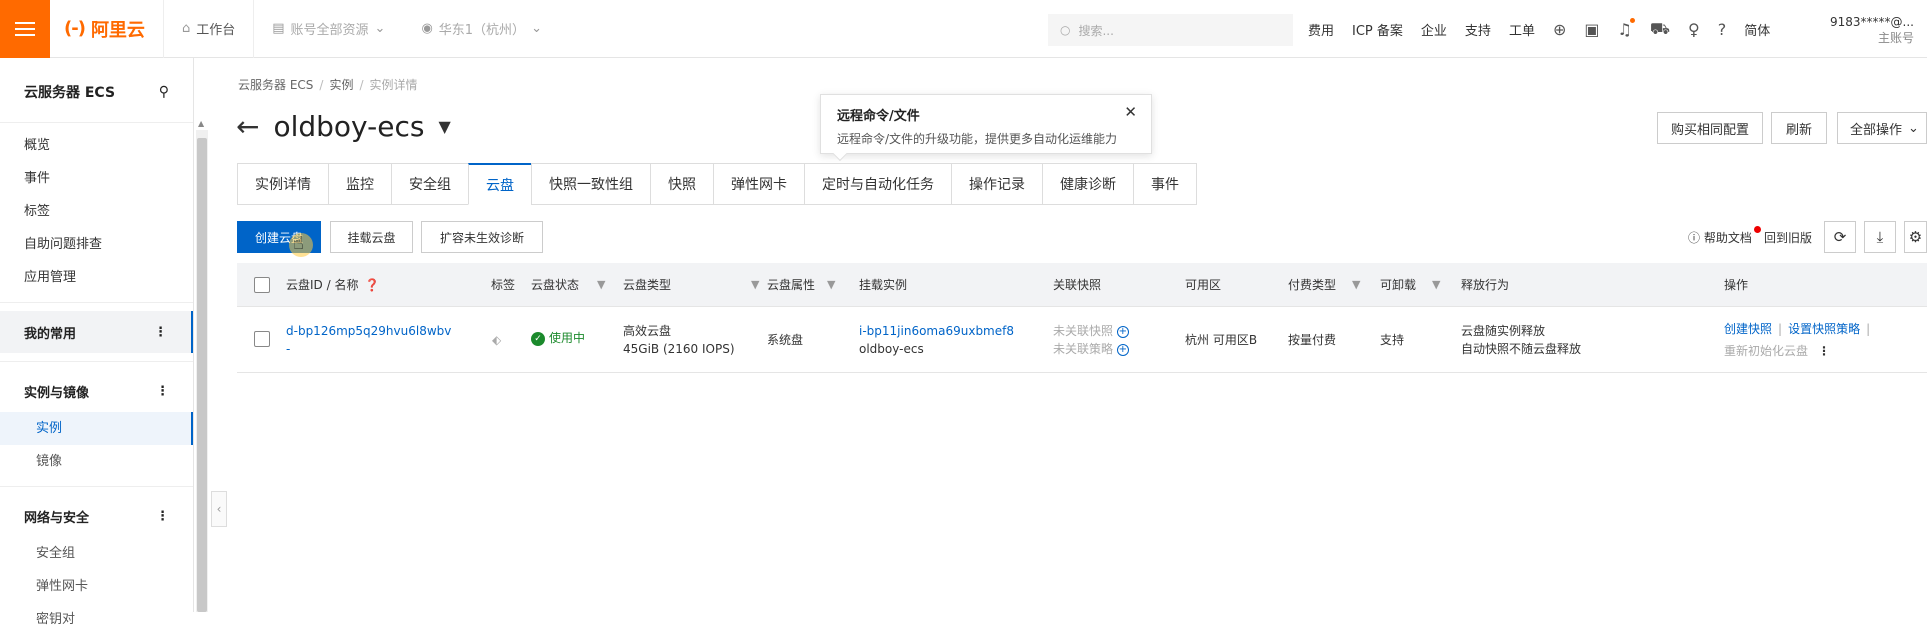  What do you see at coordinates (96, 302) in the screenshot?
I see `divider` at bounding box center [96, 302].